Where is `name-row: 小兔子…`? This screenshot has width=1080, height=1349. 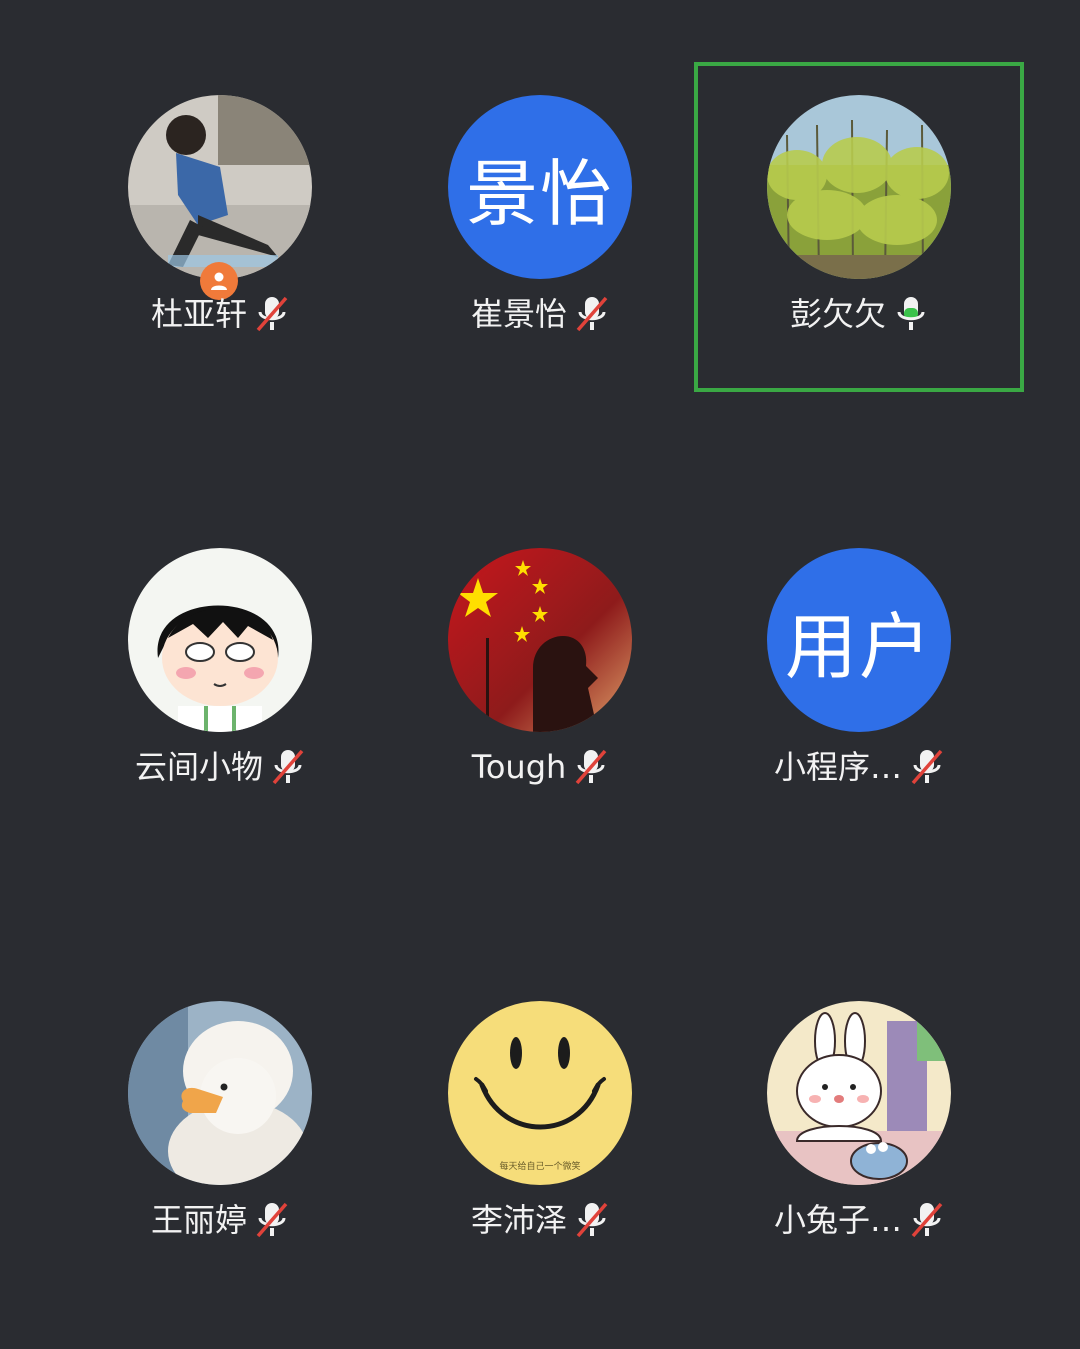
name-row: 小兔子… is located at coordinates (859, 1220).